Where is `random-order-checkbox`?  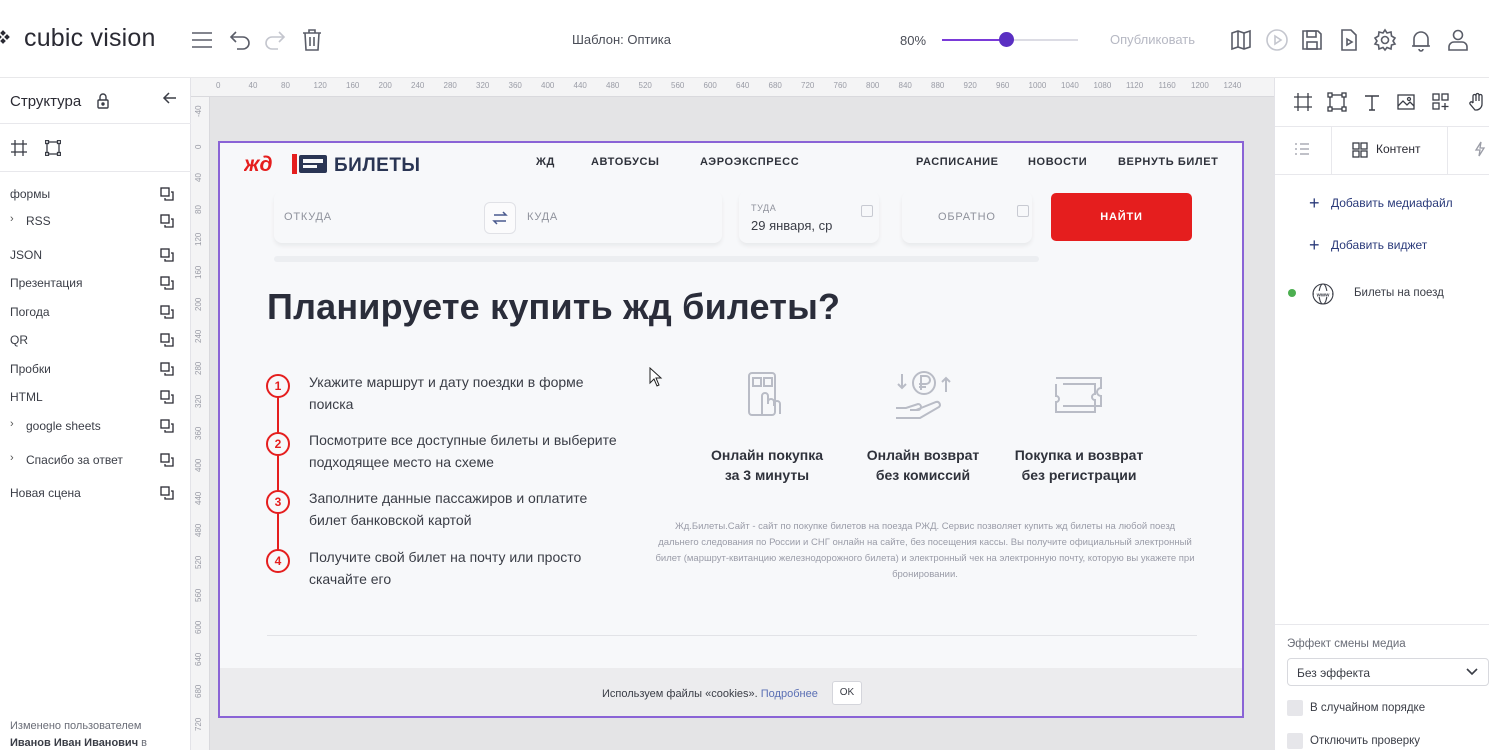 random-order-checkbox is located at coordinates (1295, 708).